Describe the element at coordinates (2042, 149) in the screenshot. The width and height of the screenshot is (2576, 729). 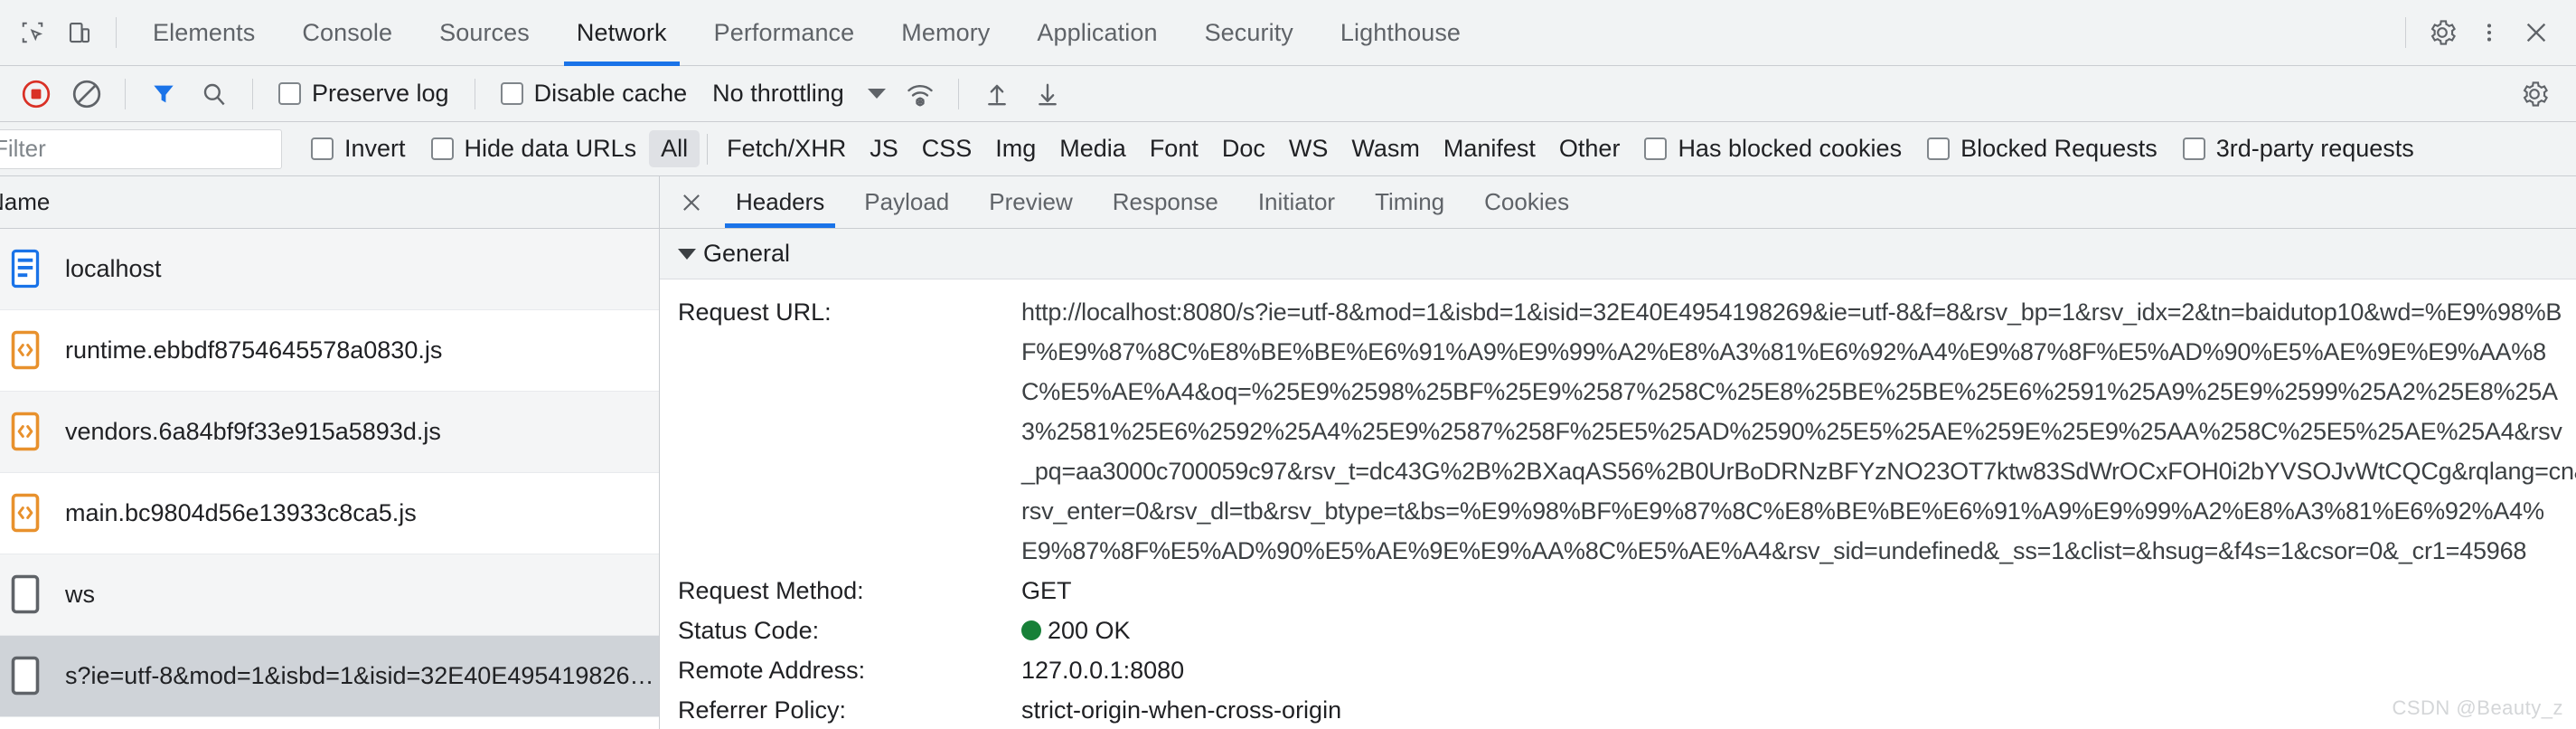
I see `blocked-requests-checkbox: Blocked Requests` at that location.